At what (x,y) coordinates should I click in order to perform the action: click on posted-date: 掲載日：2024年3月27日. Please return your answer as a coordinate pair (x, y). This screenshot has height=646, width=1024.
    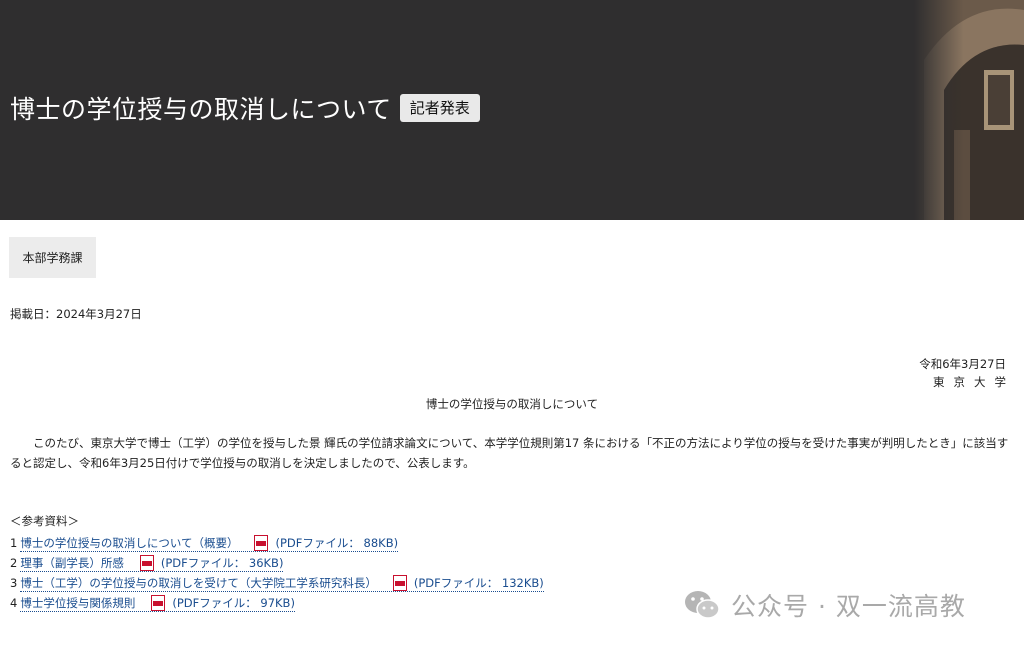
    Looking at the image, I should click on (76, 314).